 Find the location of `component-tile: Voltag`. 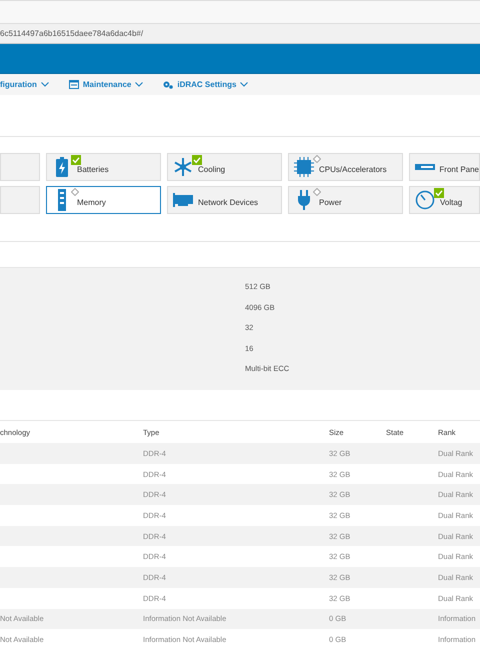

component-tile: Voltag is located at coordinates (444, 200).